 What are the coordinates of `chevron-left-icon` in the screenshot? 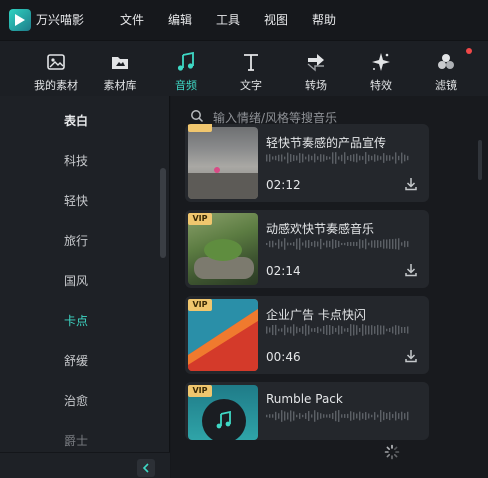 It's located at (145, 468).